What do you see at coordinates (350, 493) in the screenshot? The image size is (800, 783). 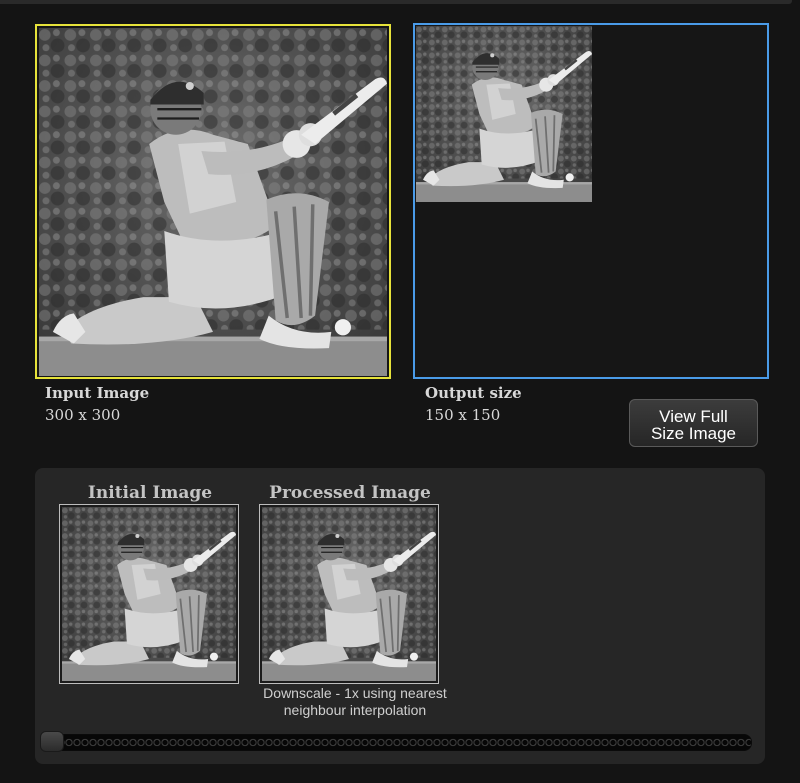 I see `processed-image-title: Processed Image` at bounding box center [350, 493].